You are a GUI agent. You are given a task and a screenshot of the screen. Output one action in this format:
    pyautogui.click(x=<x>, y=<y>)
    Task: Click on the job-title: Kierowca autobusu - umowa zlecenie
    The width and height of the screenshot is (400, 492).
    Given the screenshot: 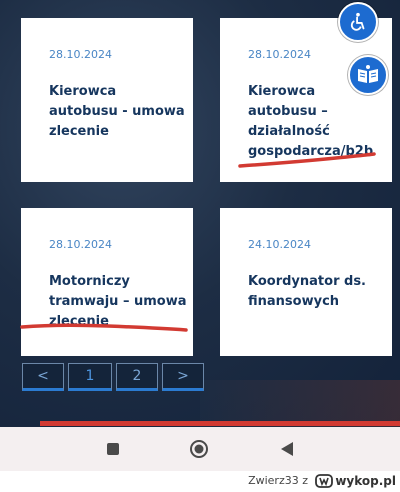 What is the action you would take?
    pyautogui.click(x=119, y=112)
    